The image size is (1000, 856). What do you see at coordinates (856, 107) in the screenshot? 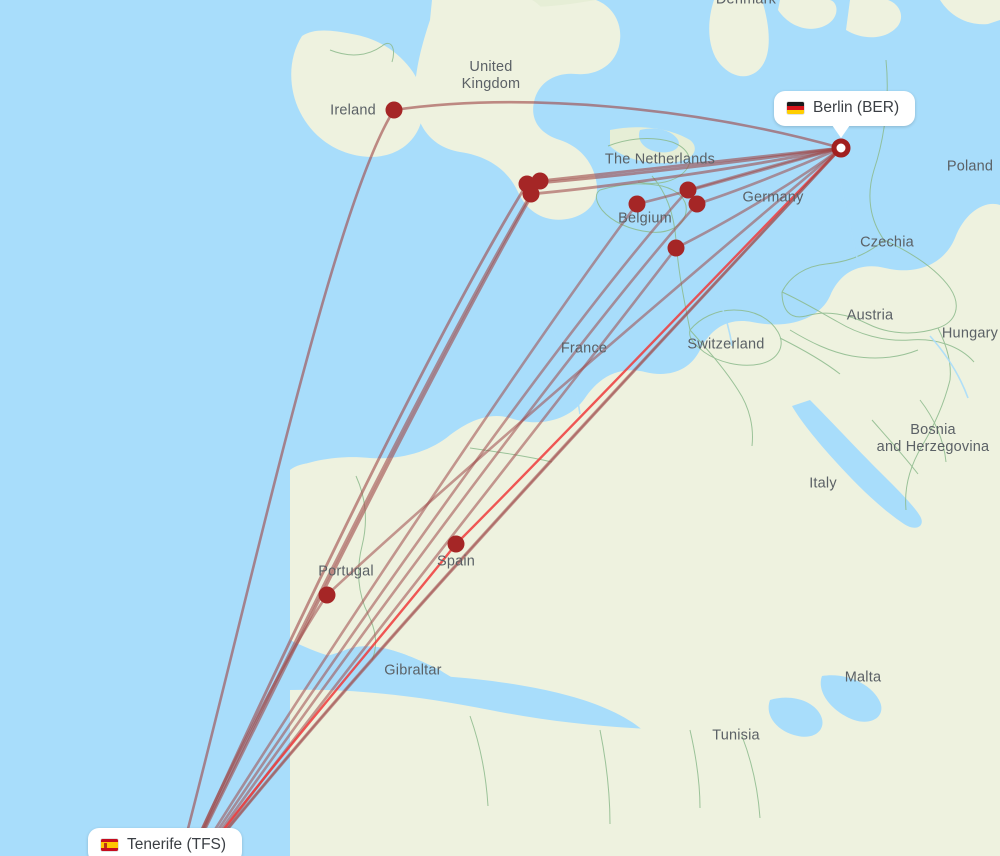
I see `callout-label-ber: Berlin (BER)` at bounding box center [856, 107].